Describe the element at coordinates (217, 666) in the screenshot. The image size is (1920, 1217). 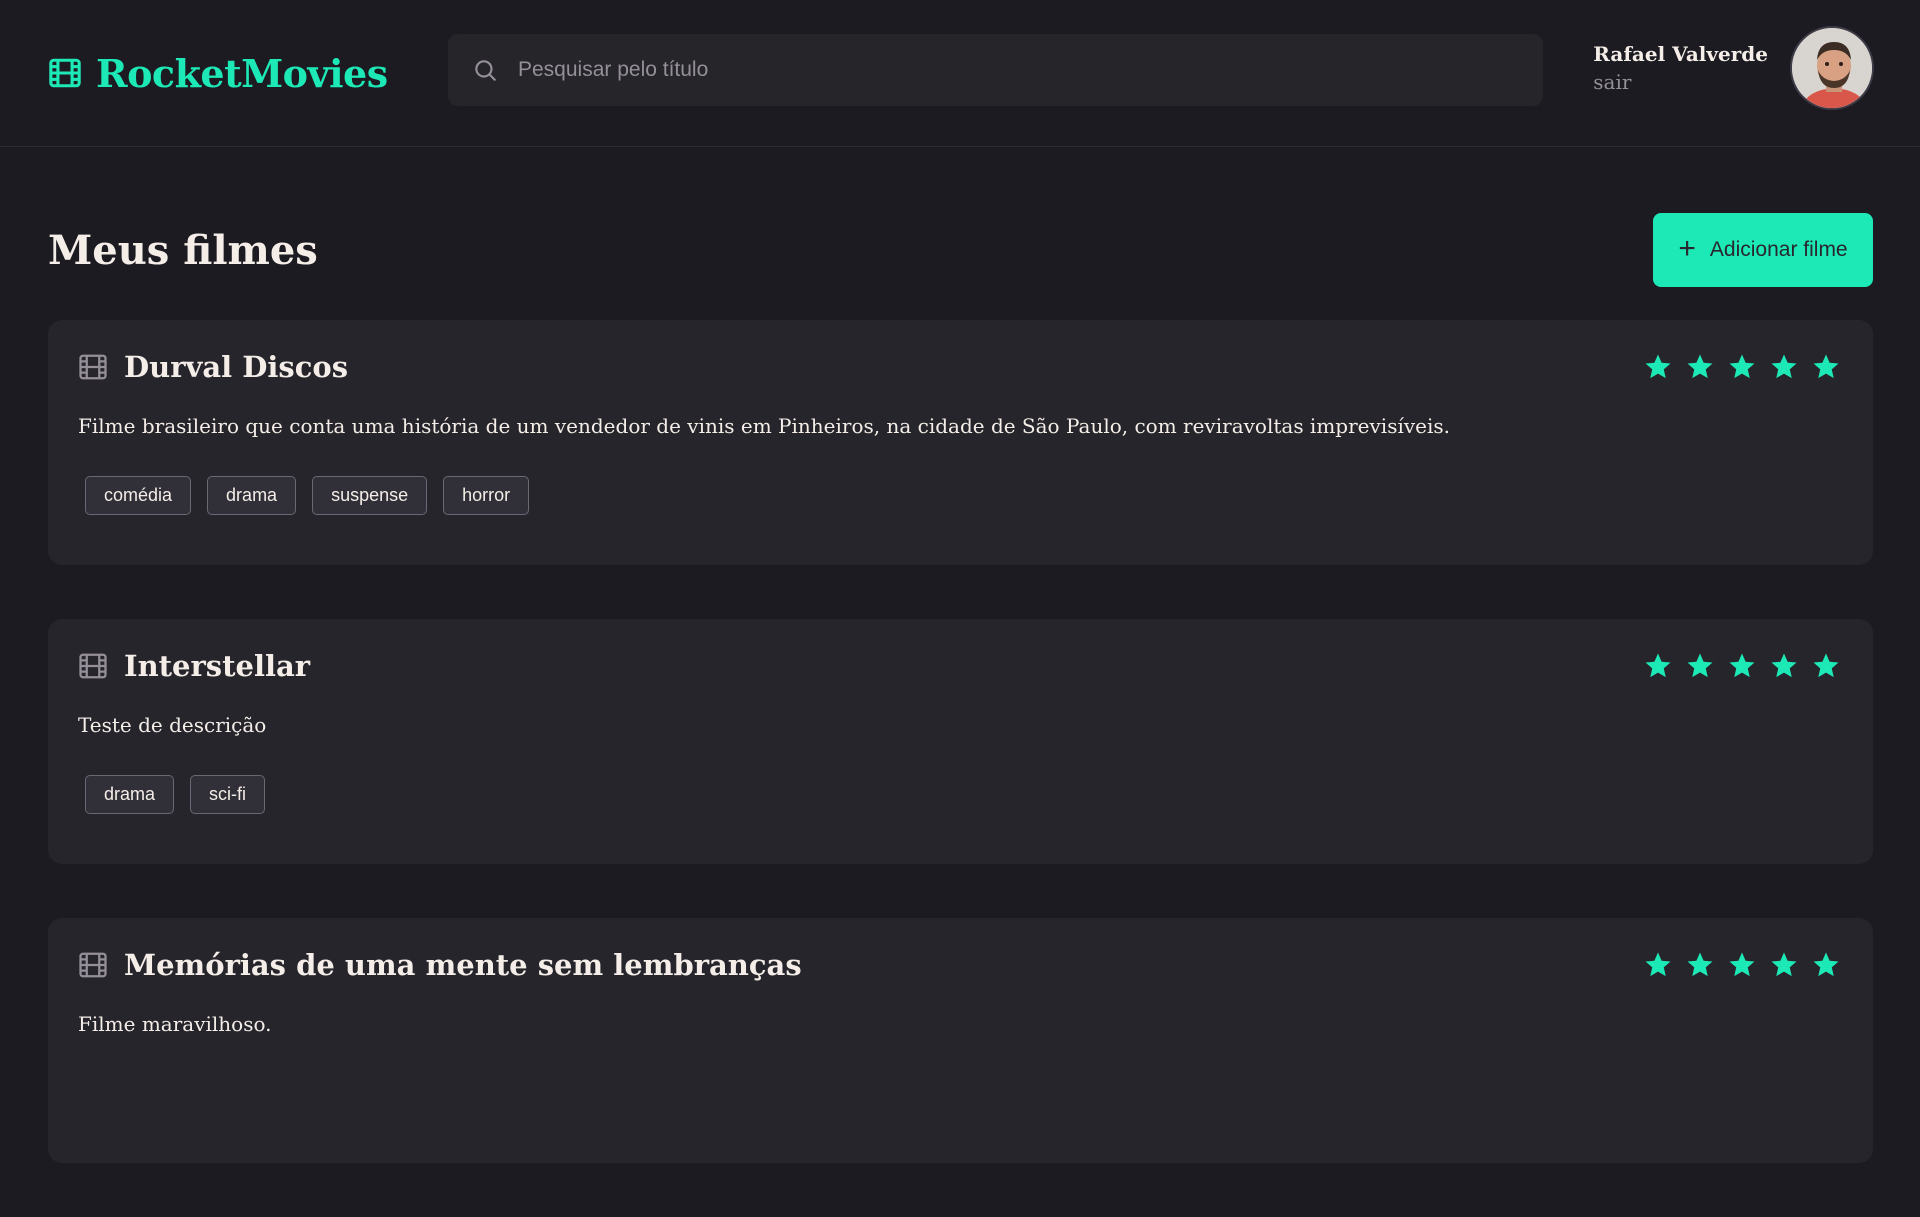
I see `movie-title: Interstellar` at that location.